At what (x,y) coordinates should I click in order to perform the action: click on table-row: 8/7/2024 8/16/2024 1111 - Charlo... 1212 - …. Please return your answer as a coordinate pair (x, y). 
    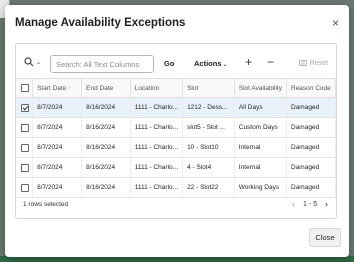
    Looking at the image, I should click on (176, 107).